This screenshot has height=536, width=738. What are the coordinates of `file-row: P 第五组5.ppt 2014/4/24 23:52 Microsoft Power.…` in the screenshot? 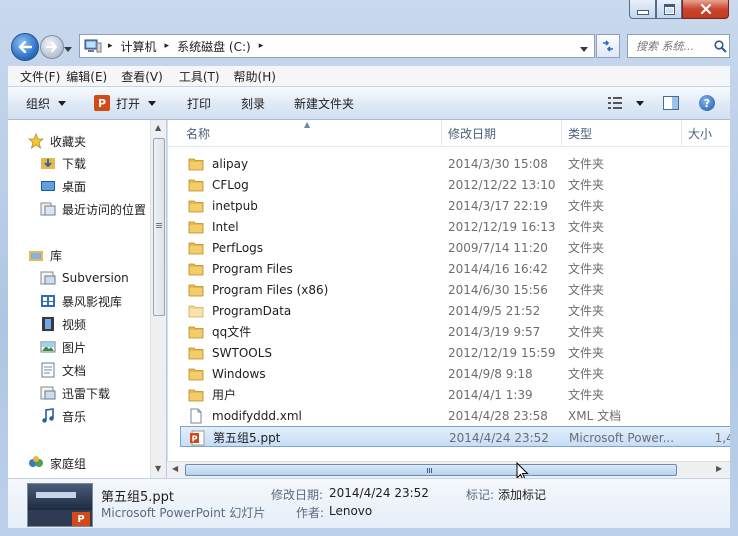 It's located at (455, 436).